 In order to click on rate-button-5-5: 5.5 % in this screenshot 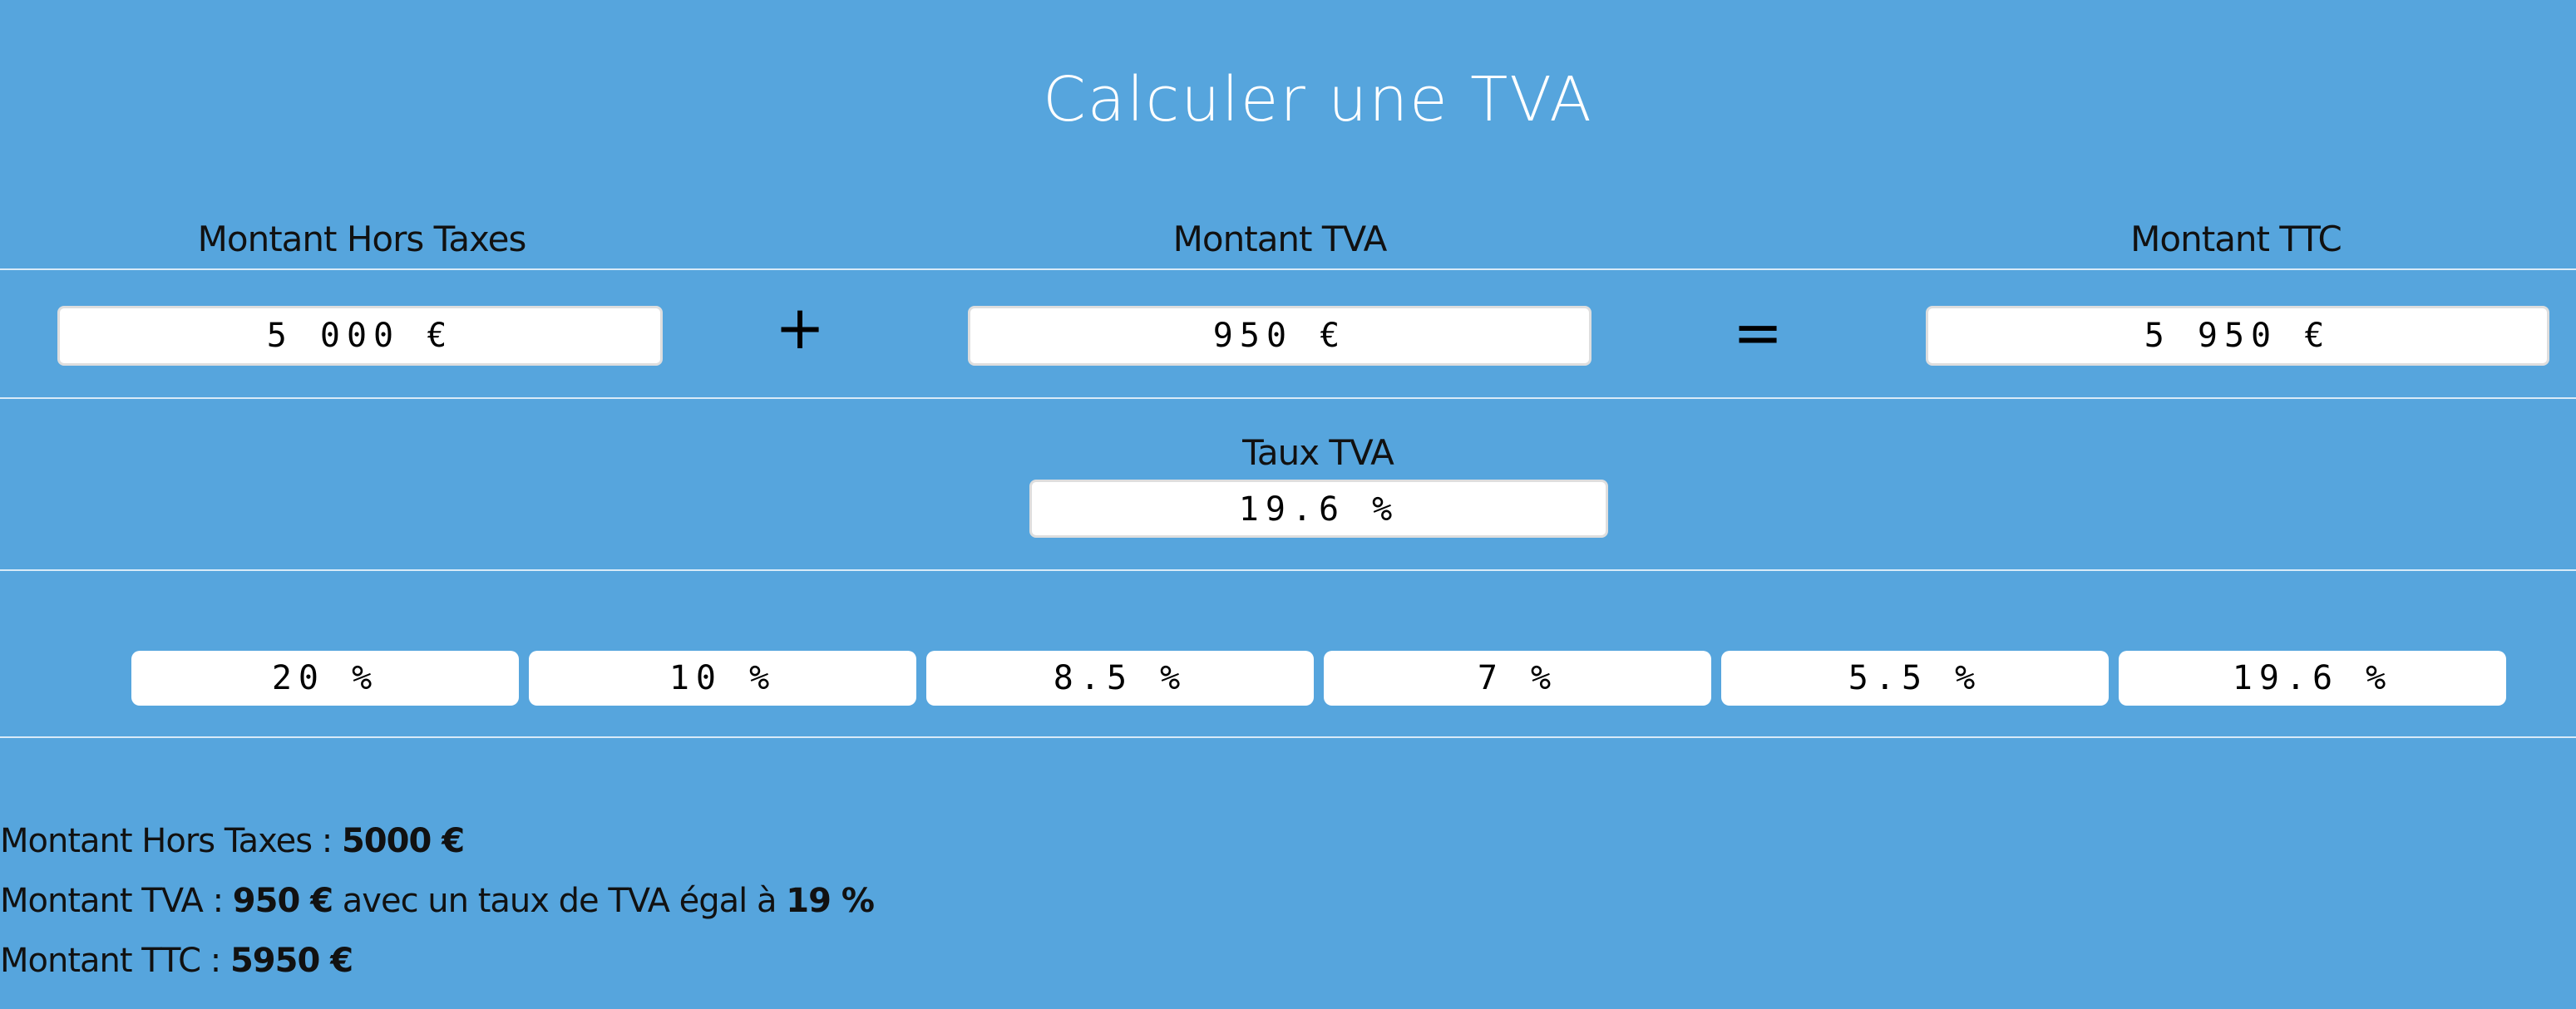, I will do `click(1915, 678)`.